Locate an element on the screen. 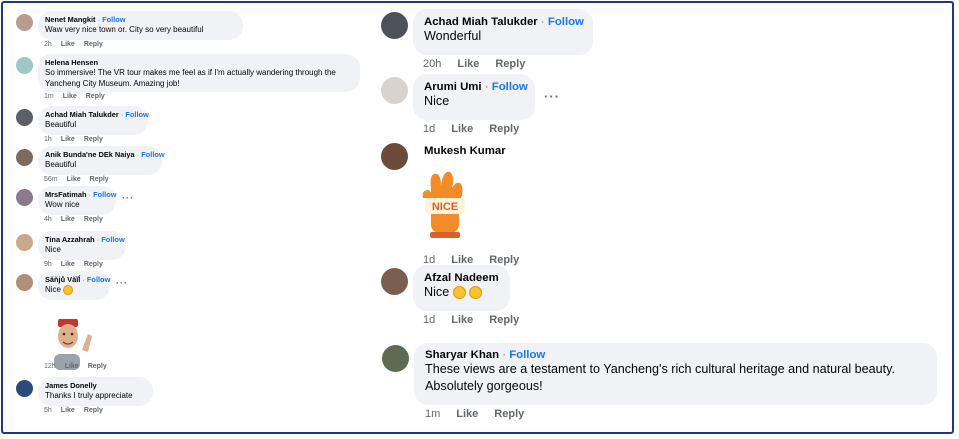  comment-text: Wow nice is located at coordinates (62, 204).